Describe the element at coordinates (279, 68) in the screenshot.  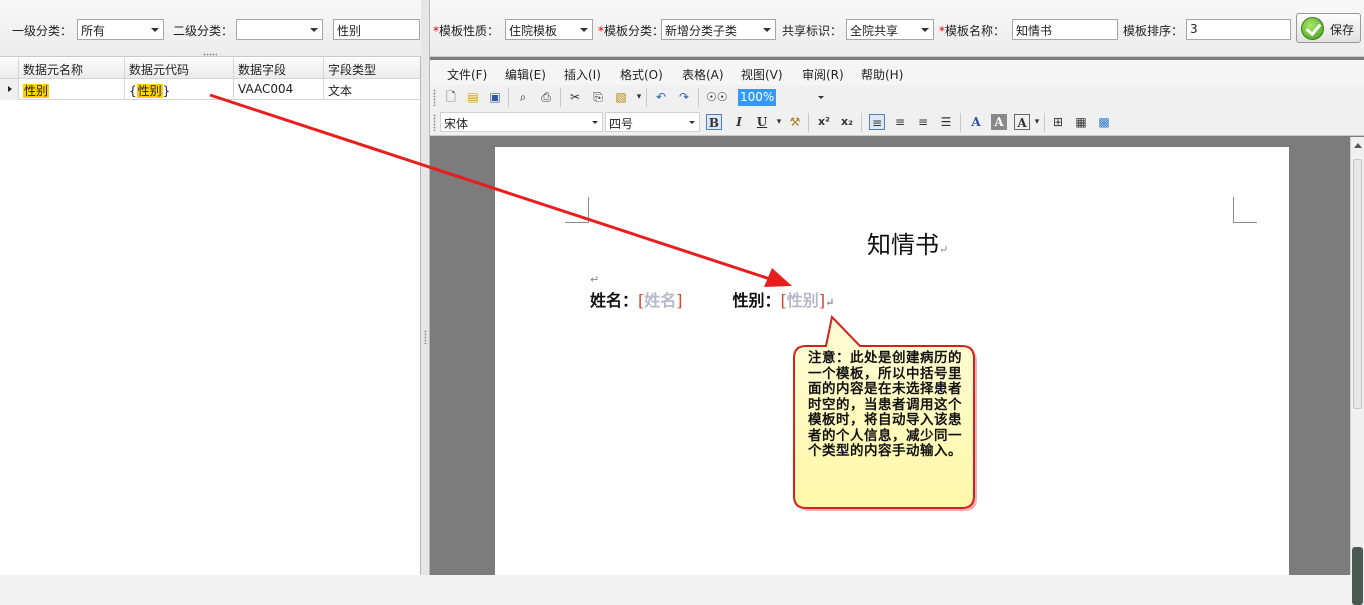
I see `column-header-field: 数据字段` at that location.